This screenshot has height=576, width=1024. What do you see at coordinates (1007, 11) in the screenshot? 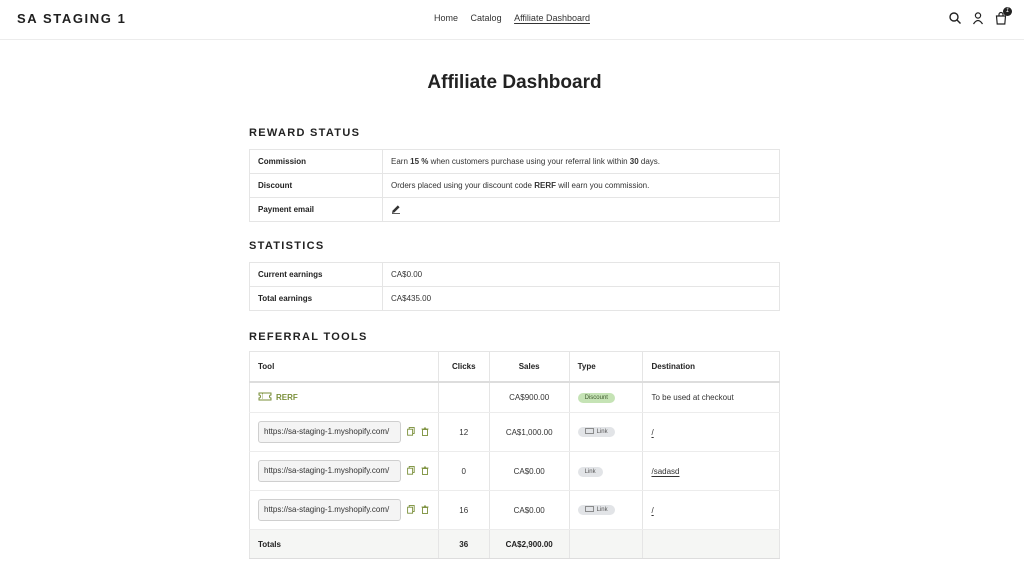
I see `cart-count-badge: 1` at bounding box center [1007, 11].